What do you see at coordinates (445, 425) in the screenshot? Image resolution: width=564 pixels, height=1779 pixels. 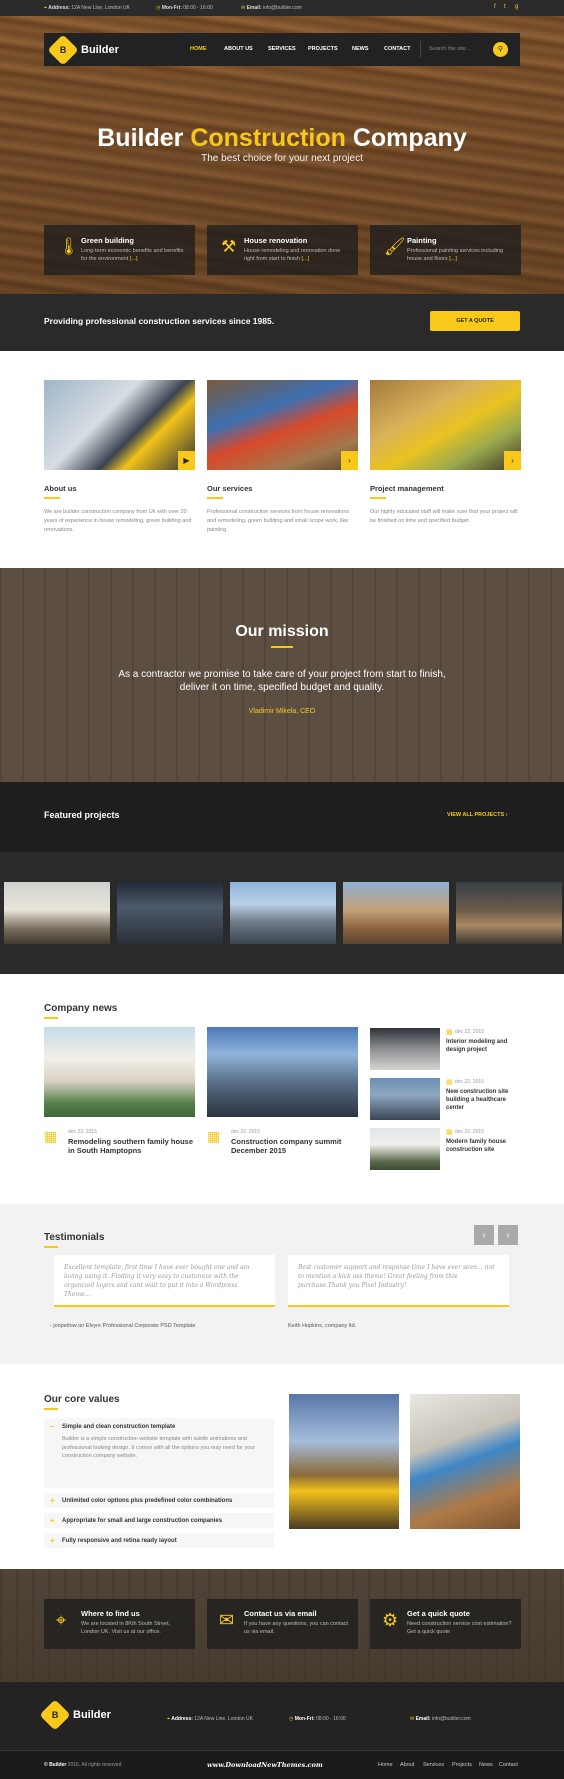 I see `management-image: ›` at bounding box center [445, 425].